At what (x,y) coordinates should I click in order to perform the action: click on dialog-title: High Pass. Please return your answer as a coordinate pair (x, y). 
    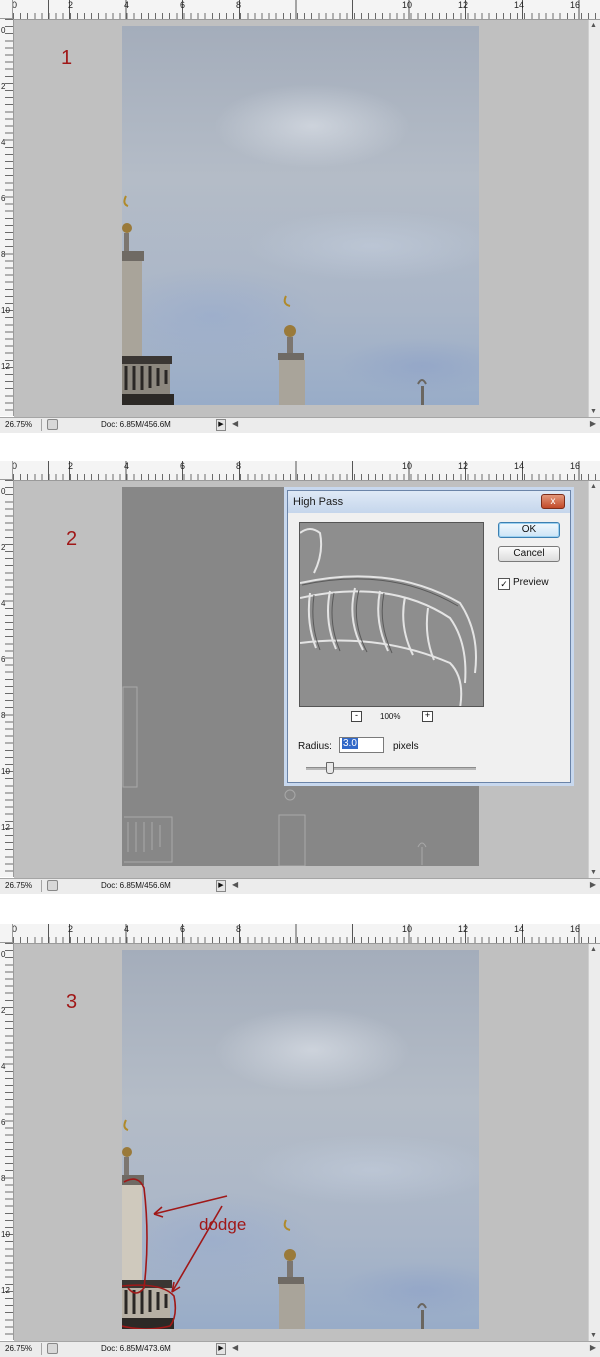
    Looking at the image, I should click on (318, 502).